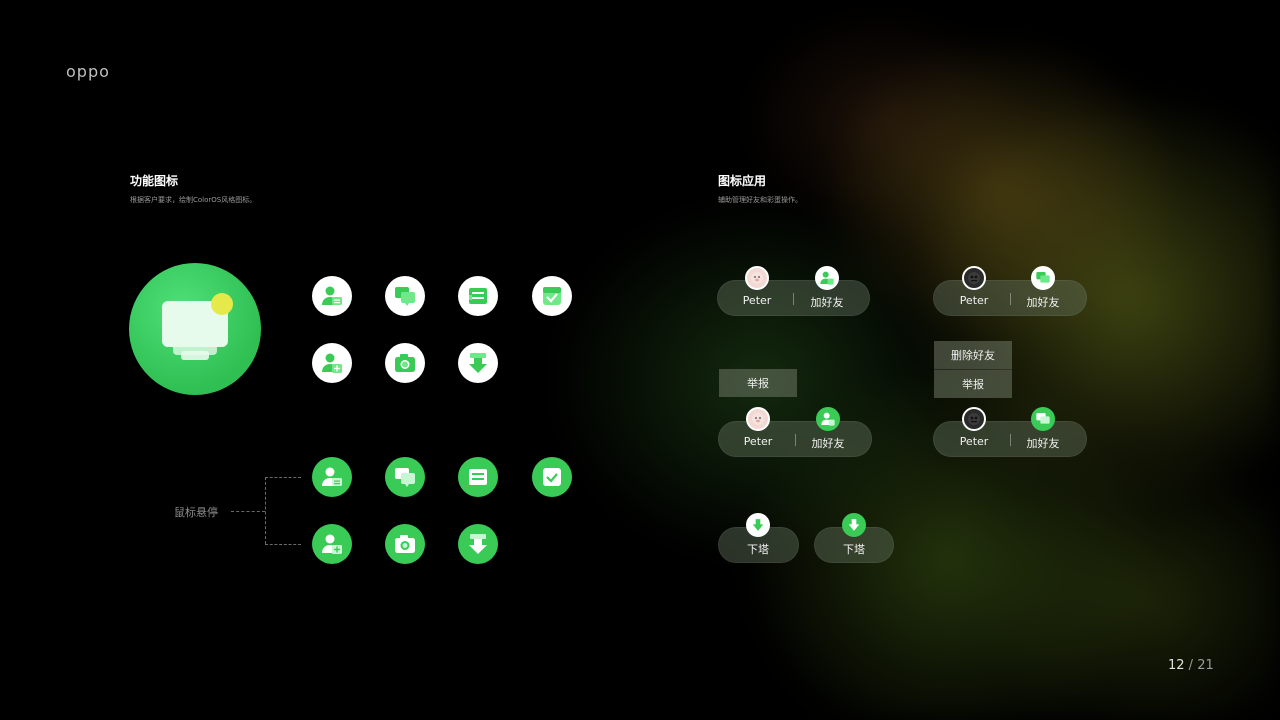 The width and height of the screenshot is (1280, 720). Describe the element at coordinates (760, 200) in the screenshot. I see `section-subtitle: 辅助管理好友和彩蛋操作。` at that location.